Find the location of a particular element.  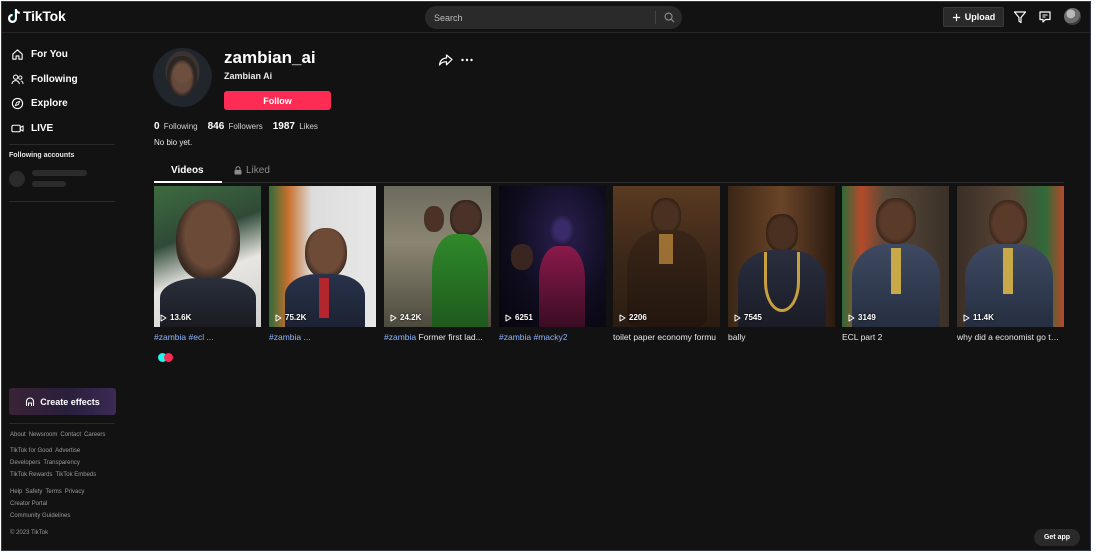

skeleton-line is located at coordinates (49, 184).